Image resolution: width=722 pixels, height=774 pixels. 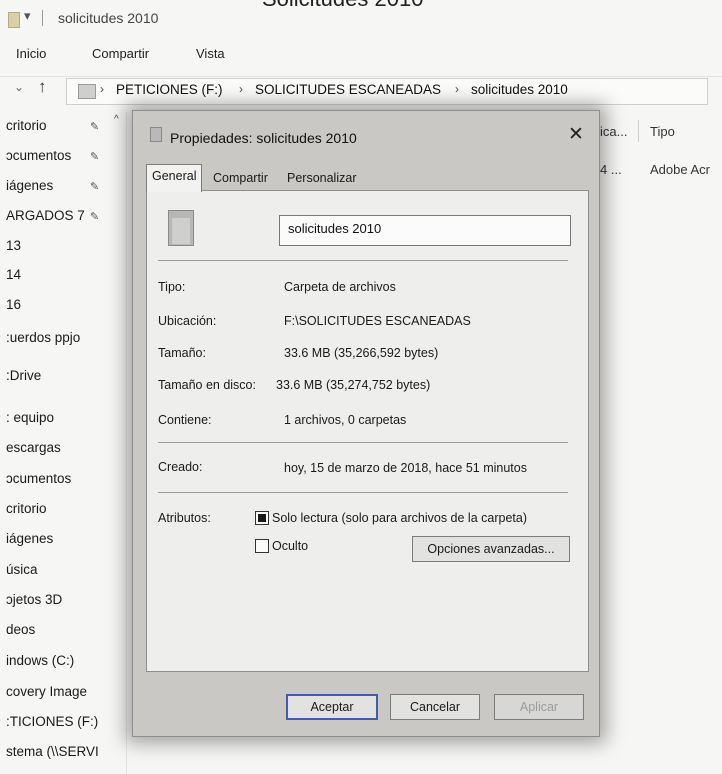 What do you see at coordinates (263, 138) in the screenshot?
I see `dialog-title: Propiedades: solicitudes 2010` at bounding box center [263, 138].